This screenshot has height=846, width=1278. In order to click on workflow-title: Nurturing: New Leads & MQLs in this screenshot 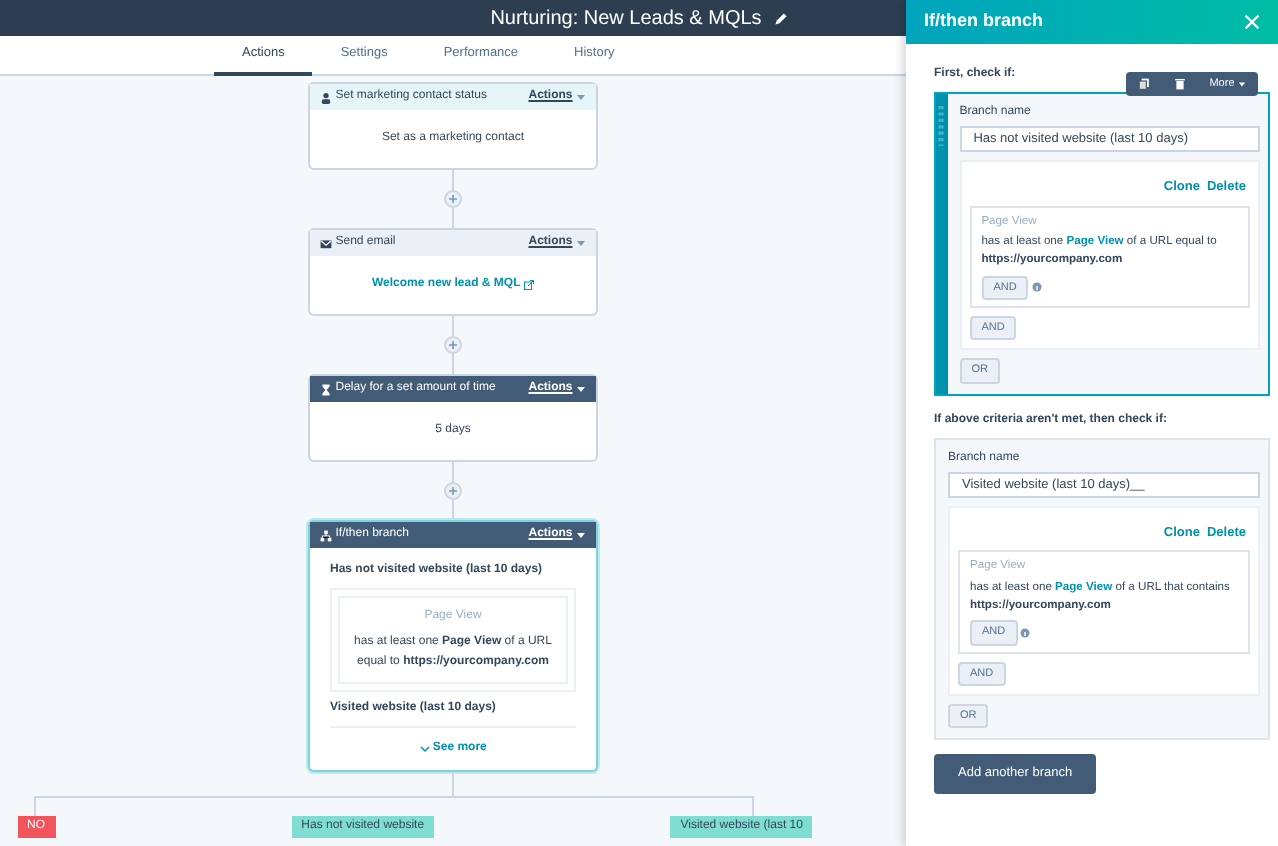, I will do `click(626, 19)`.